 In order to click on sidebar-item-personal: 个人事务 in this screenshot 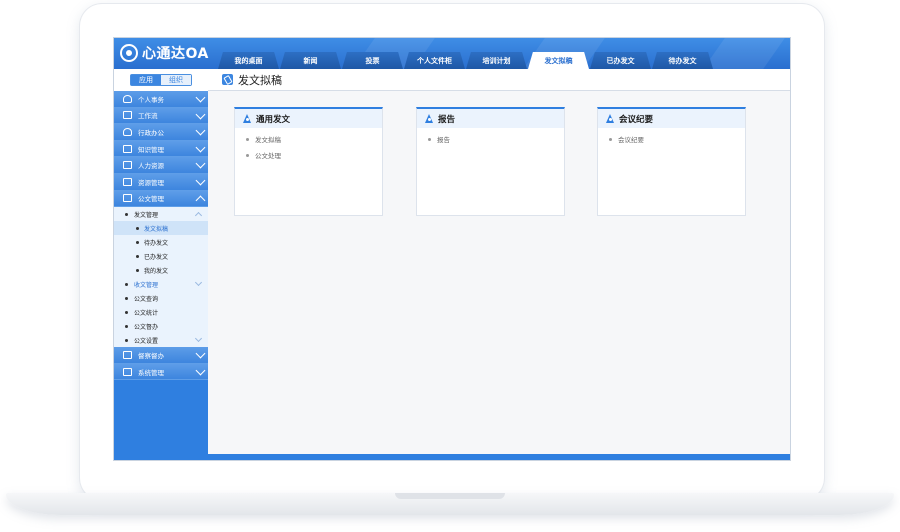, I will do `click(161, 99)`.